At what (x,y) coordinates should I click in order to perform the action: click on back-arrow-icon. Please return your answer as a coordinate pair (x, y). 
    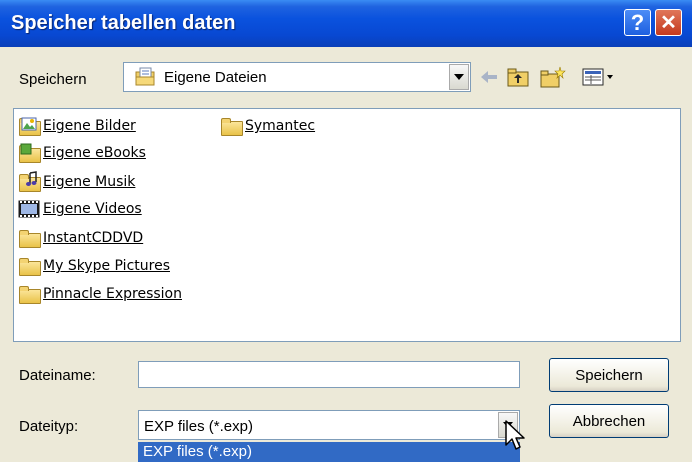
    Looking at the image, I should click on (489, 77).